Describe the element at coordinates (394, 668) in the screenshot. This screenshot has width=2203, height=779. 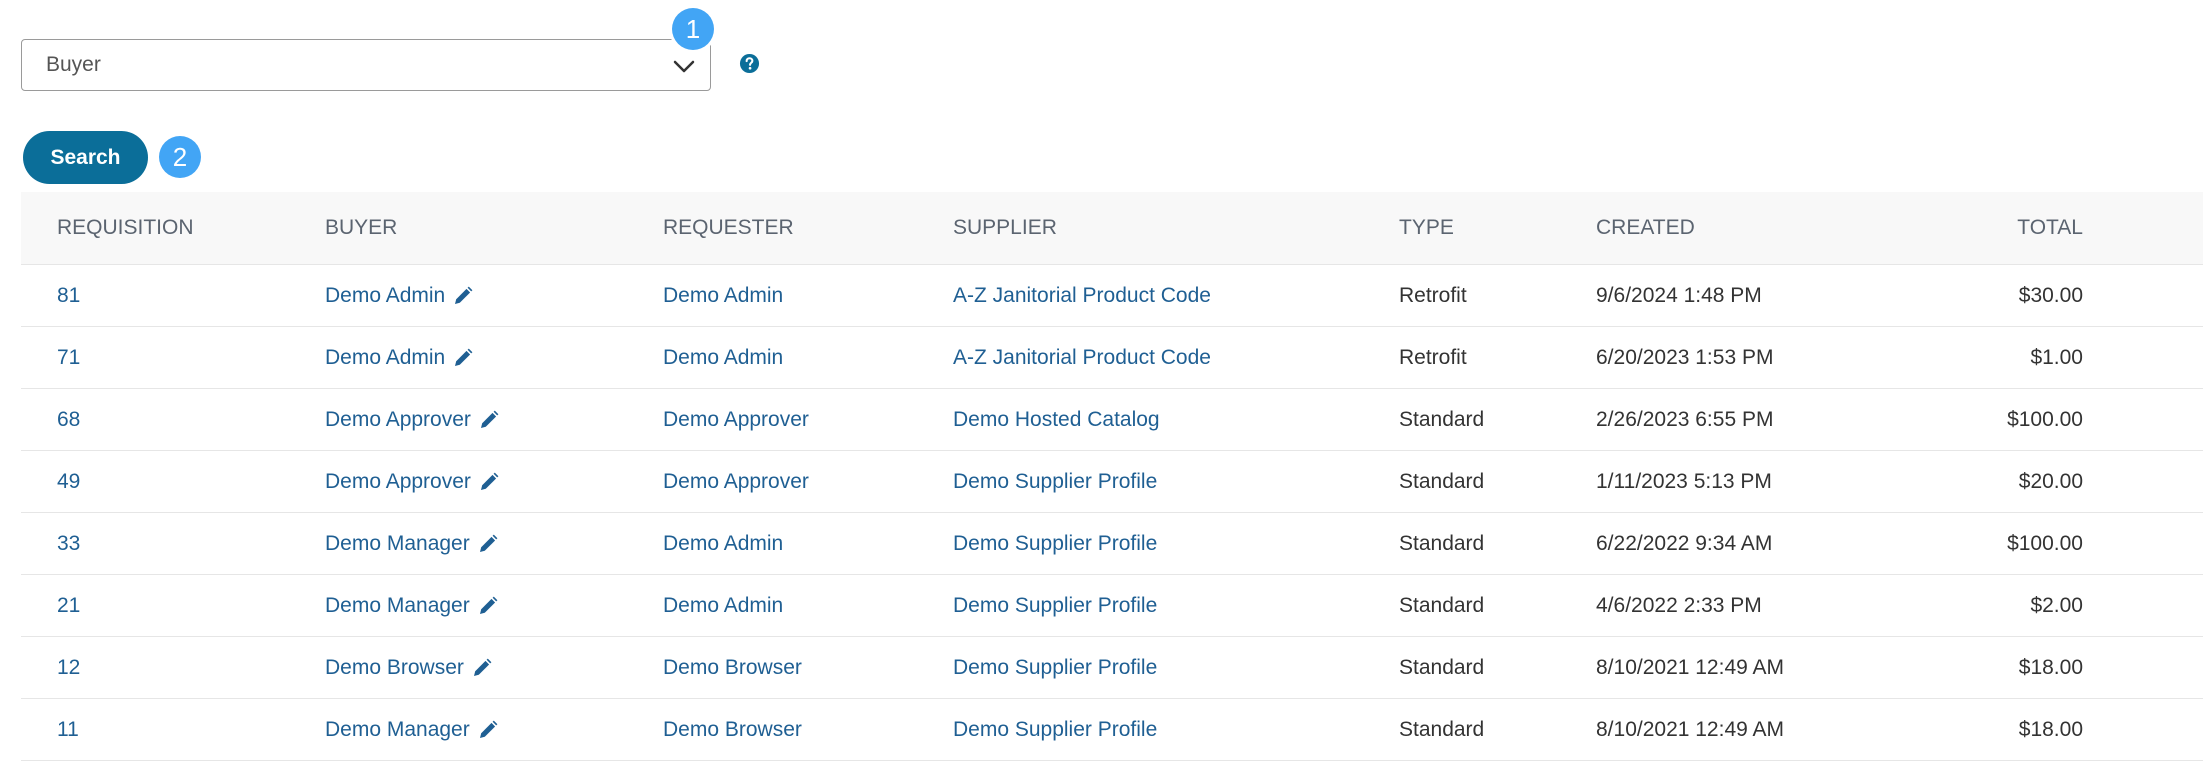
I see `buyer-link: Demo Browser` at that location.